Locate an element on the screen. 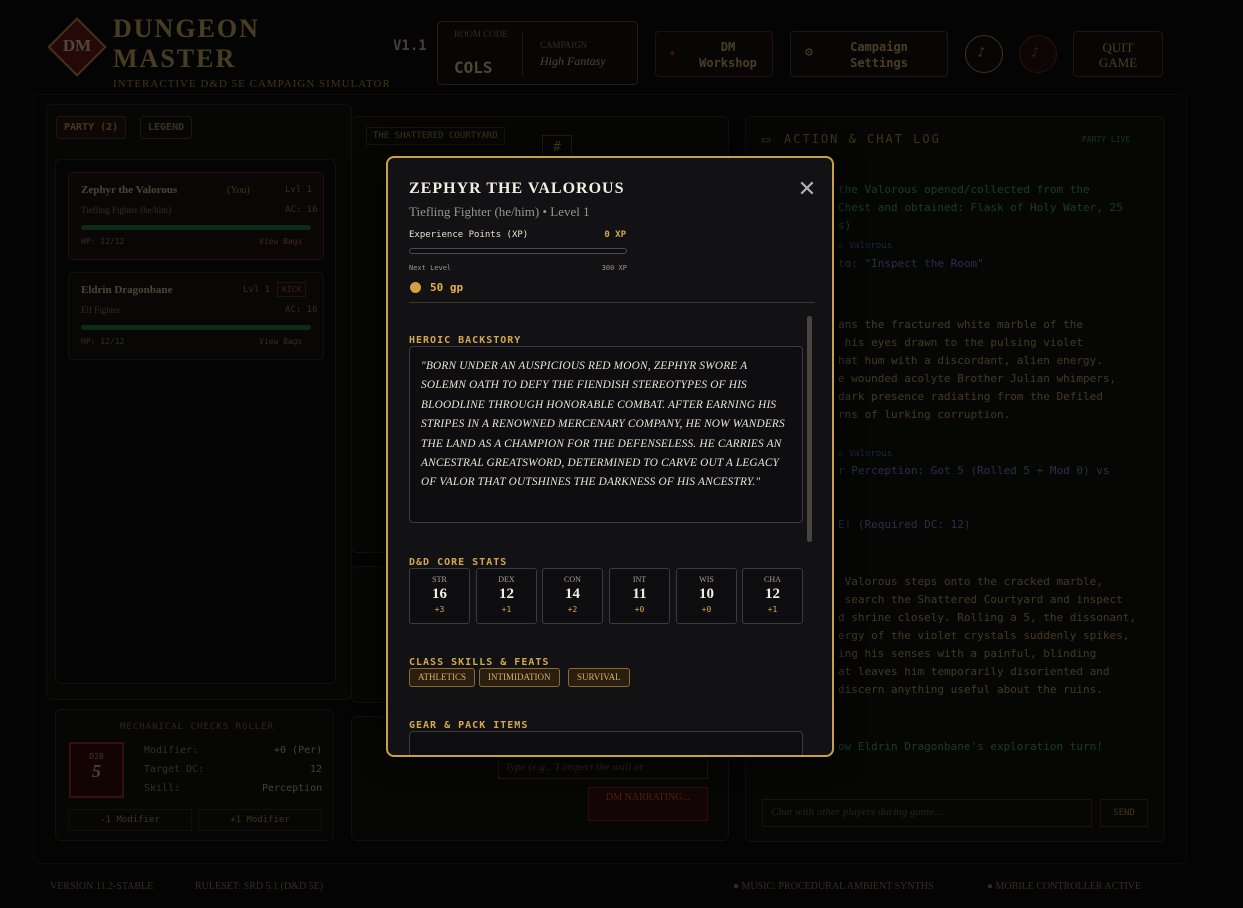  chat-title: ACTION & CHAT LOG is located at coordinates (862, 139).